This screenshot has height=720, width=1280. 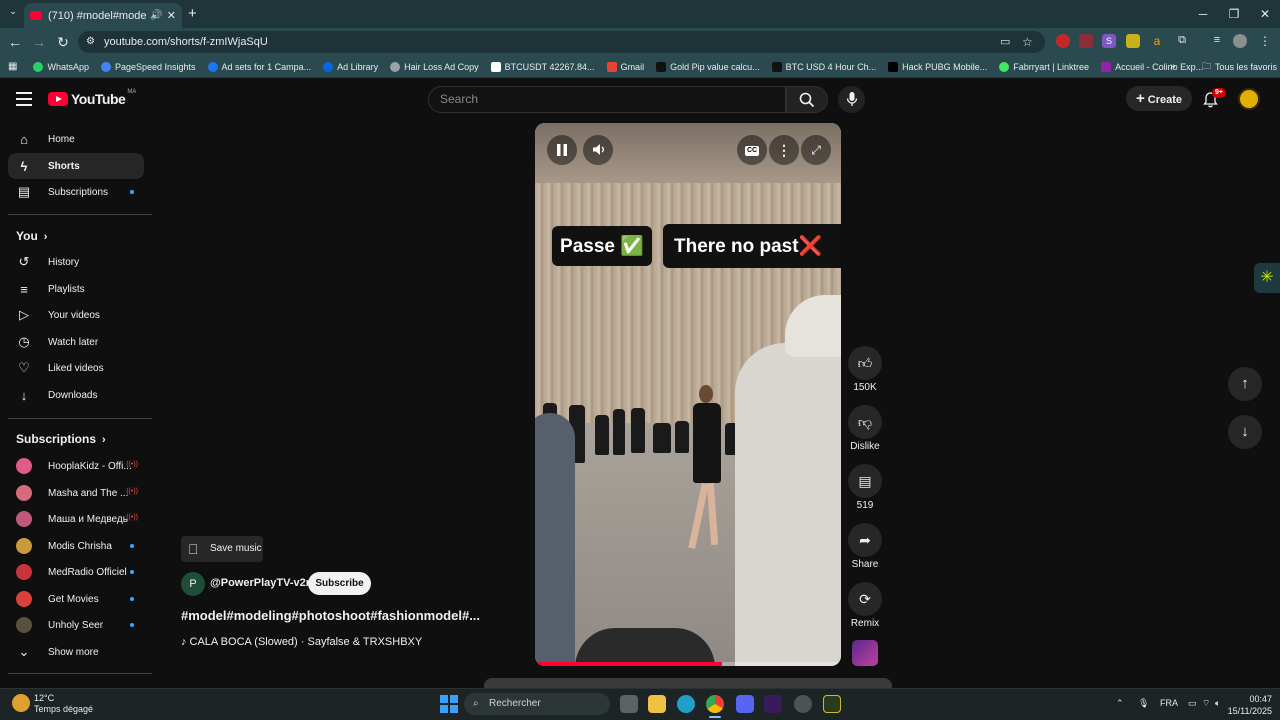 What do you see at coordinates (686, 704) in the screenshot?
I see `edge-browser-icon` at bounding box center [686, 704].